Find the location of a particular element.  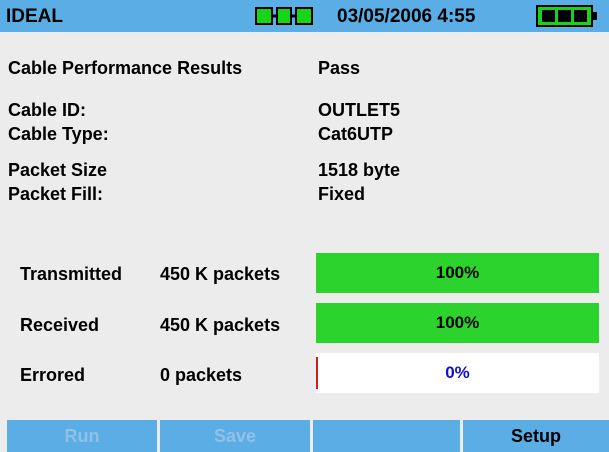

received-count: 450 K packets is located at coordinates (220, 325).